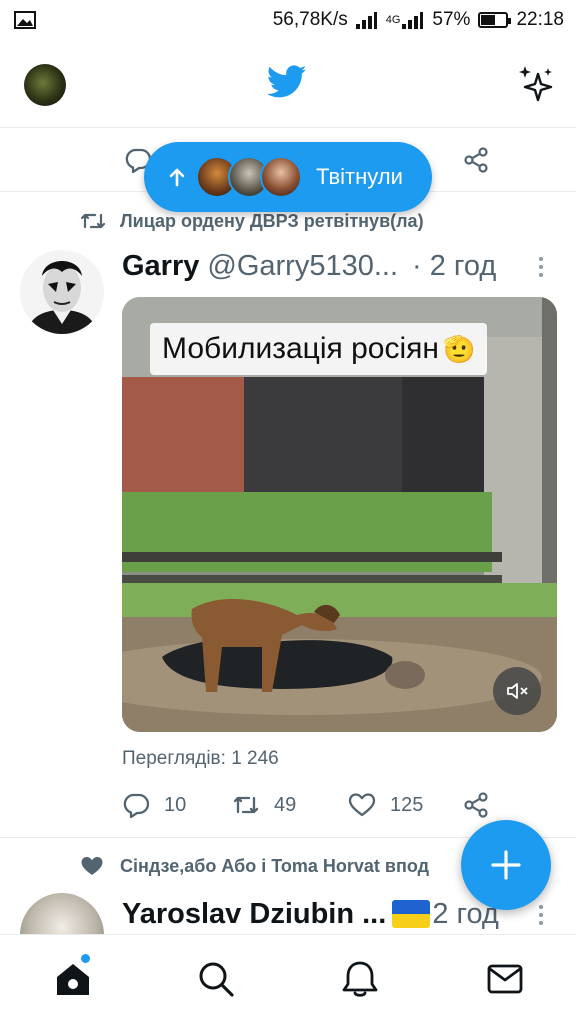 This screenshot has width=576, height=1024. Describe the element at coordinates (505, 979) in the screenshot. I see `messages-envelope-icon` at that location.